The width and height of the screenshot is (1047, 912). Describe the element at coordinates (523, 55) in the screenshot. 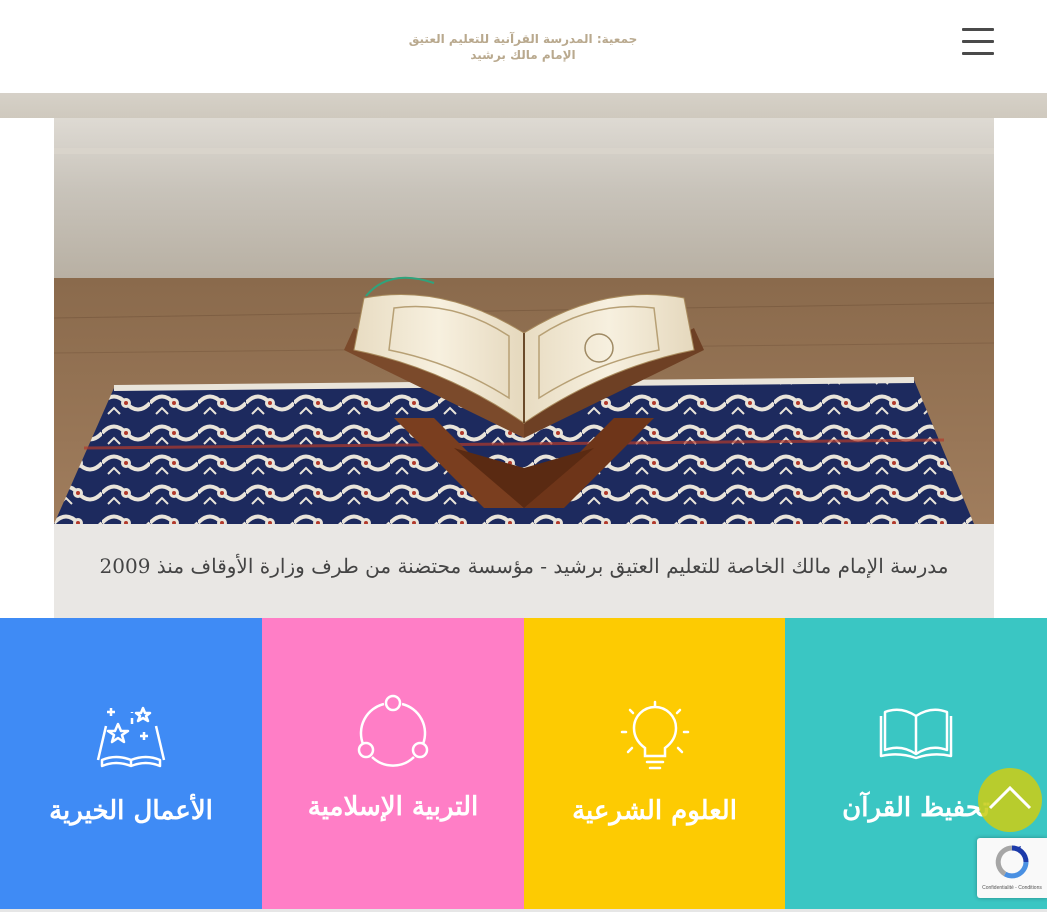

I see `logo-line-2: الإمام مالك برشيد` at that location.